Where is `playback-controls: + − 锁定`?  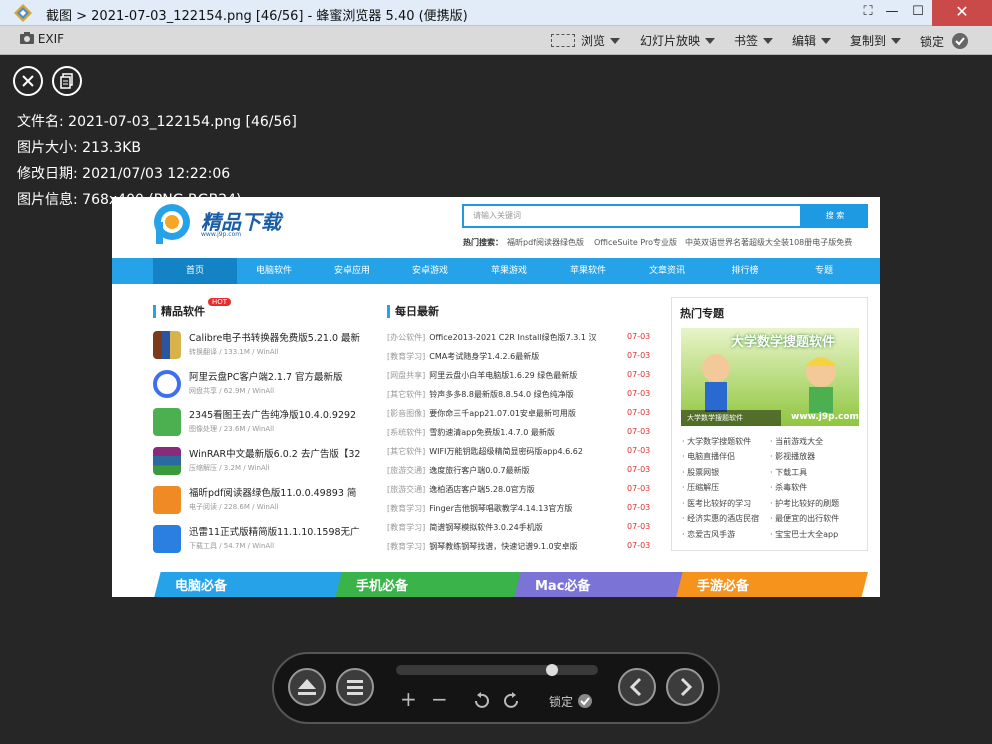 playback-controls: + − 锁定 is located at coordinates (496, 688).